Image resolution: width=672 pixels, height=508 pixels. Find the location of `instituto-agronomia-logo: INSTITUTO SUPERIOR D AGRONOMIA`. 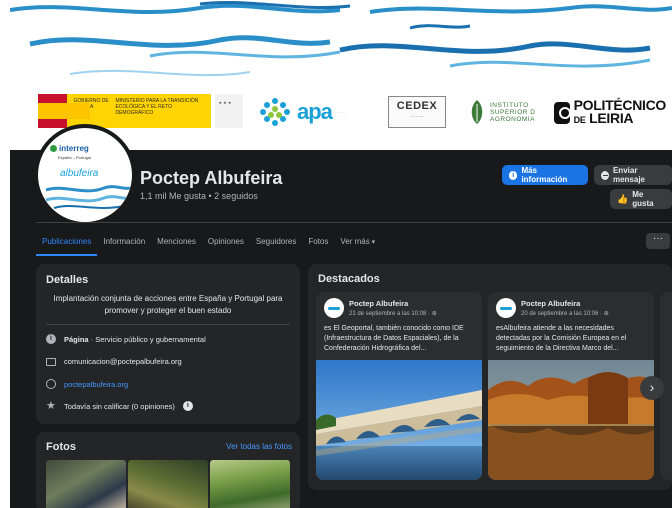

instituto-agronomia-logo: INSTITUTO SUPERIOR D AGRONOMIA is located at coordinates (508, 112).